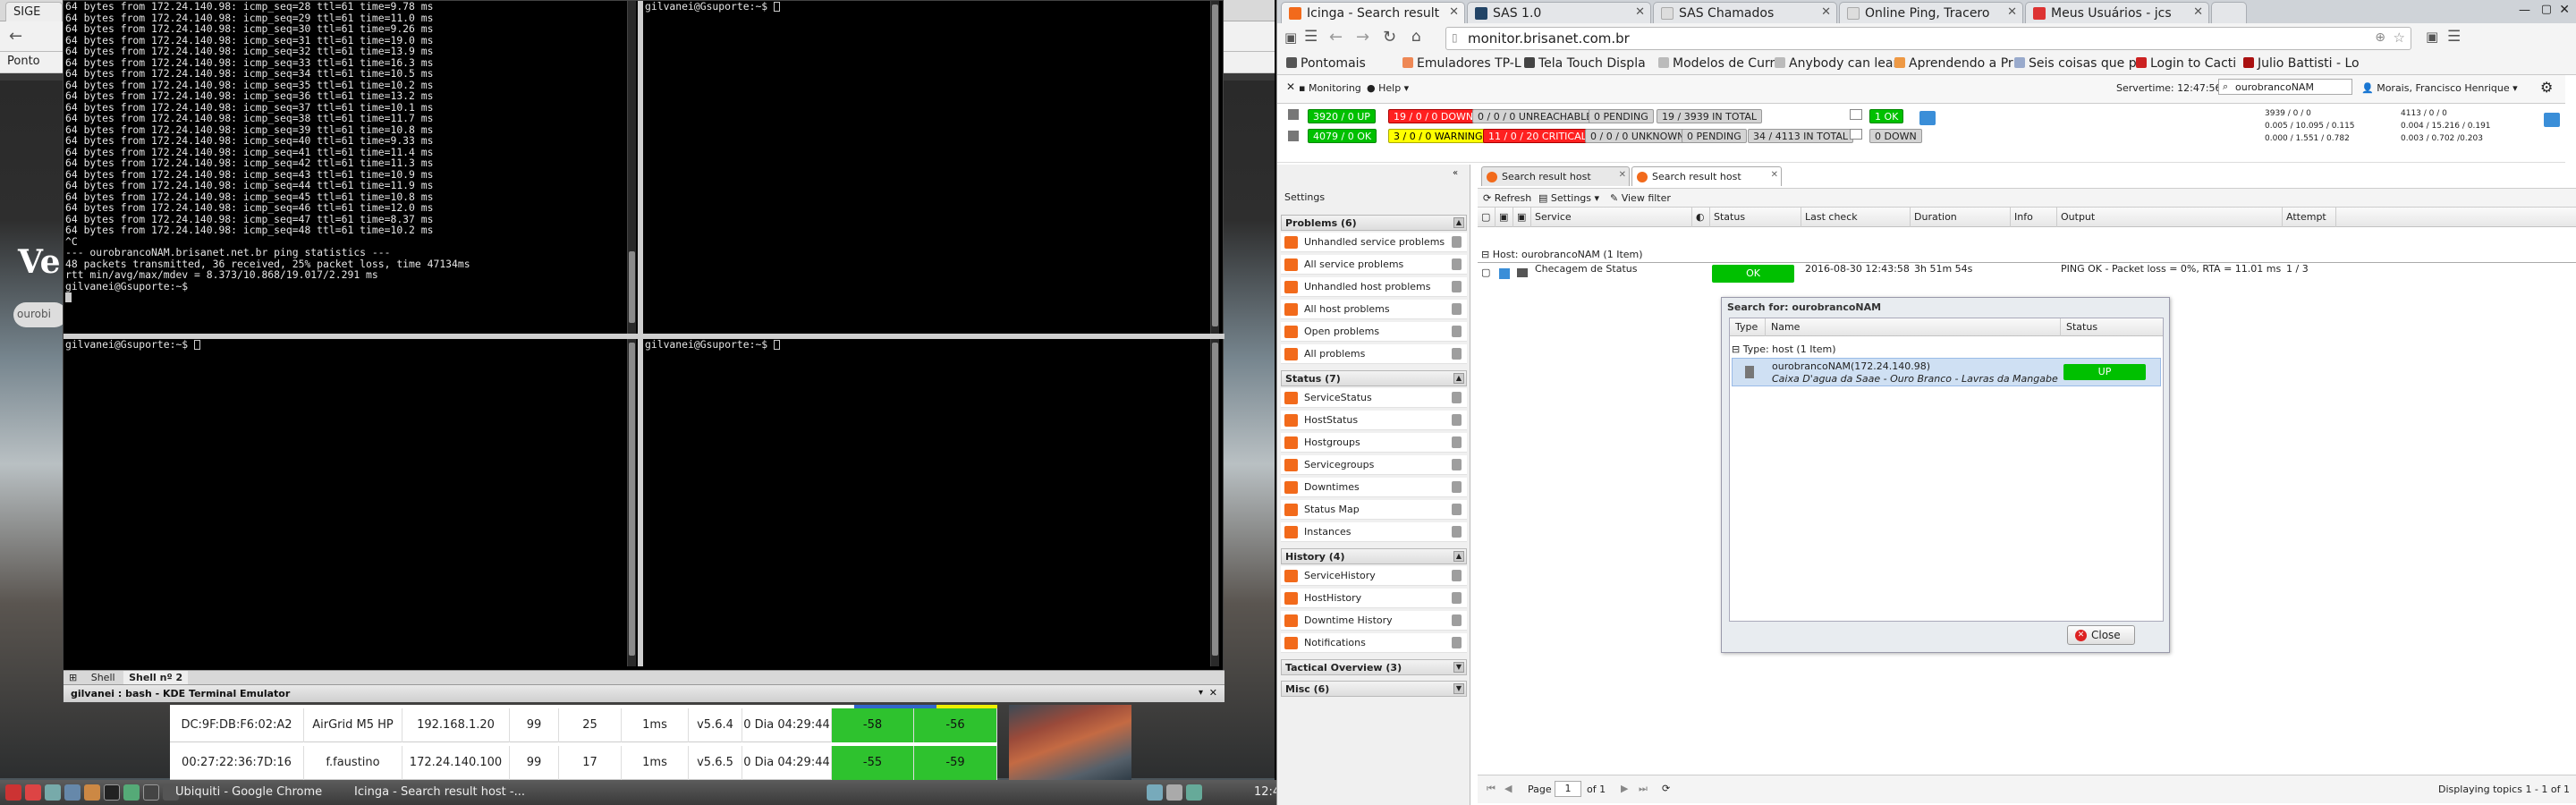 This screenshot has width=2576, height=805. I want to click on services-ok: 4079 / 0 OK, so click(1342, 136).